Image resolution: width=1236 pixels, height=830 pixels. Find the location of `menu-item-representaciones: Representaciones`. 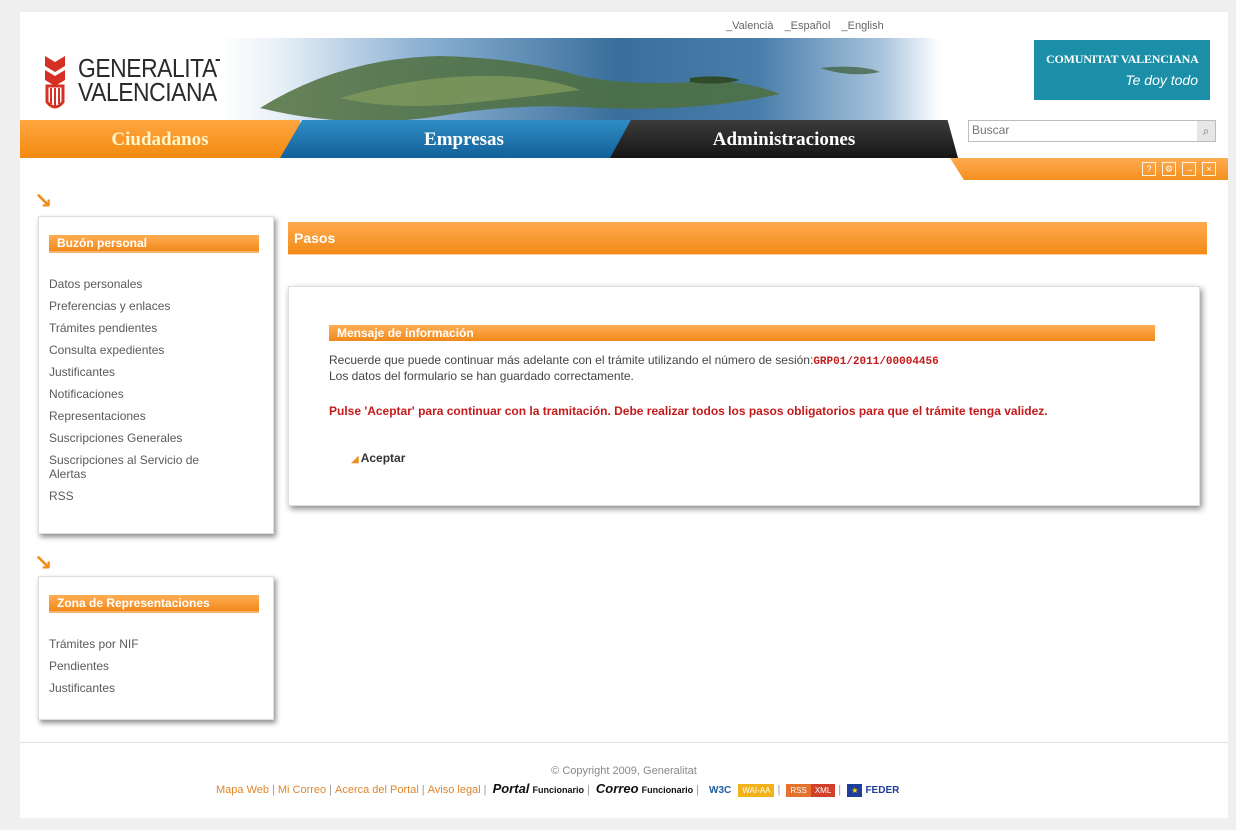

menu-item-representaciones: Representaciones is located at coordinates (161, 416).